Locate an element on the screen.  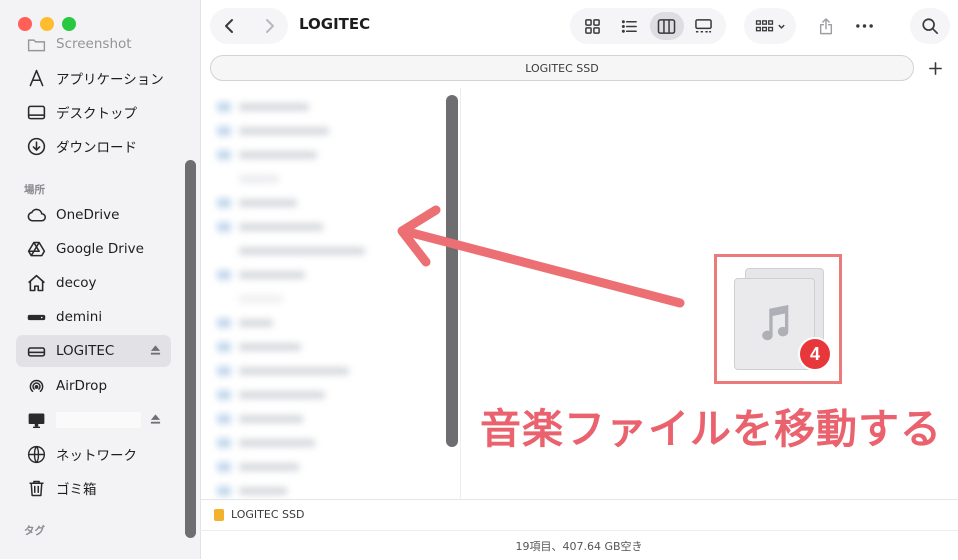
sidebar-item-label: デスクトップ is located at coordinates (96, 114).